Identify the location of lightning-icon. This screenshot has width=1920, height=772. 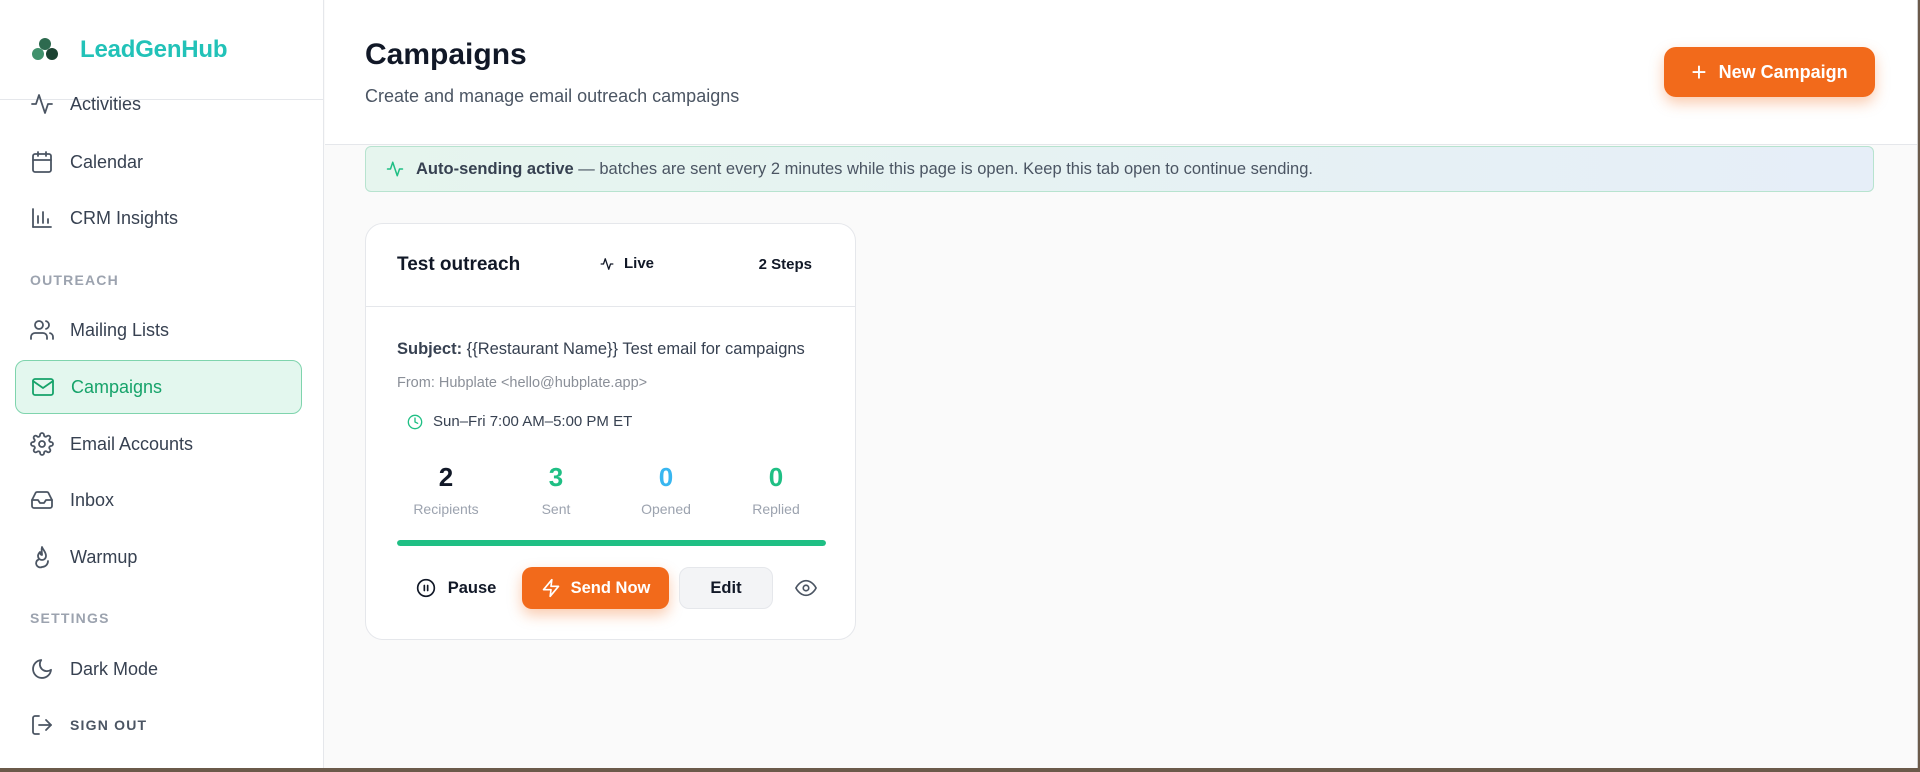
(550, 588).